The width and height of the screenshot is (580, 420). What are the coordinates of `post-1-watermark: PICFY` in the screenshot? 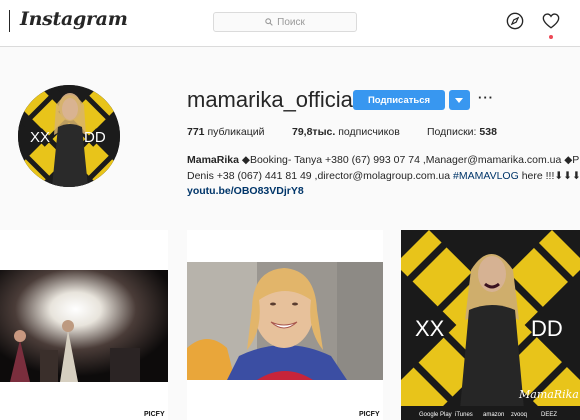 It's located at (154, 414).